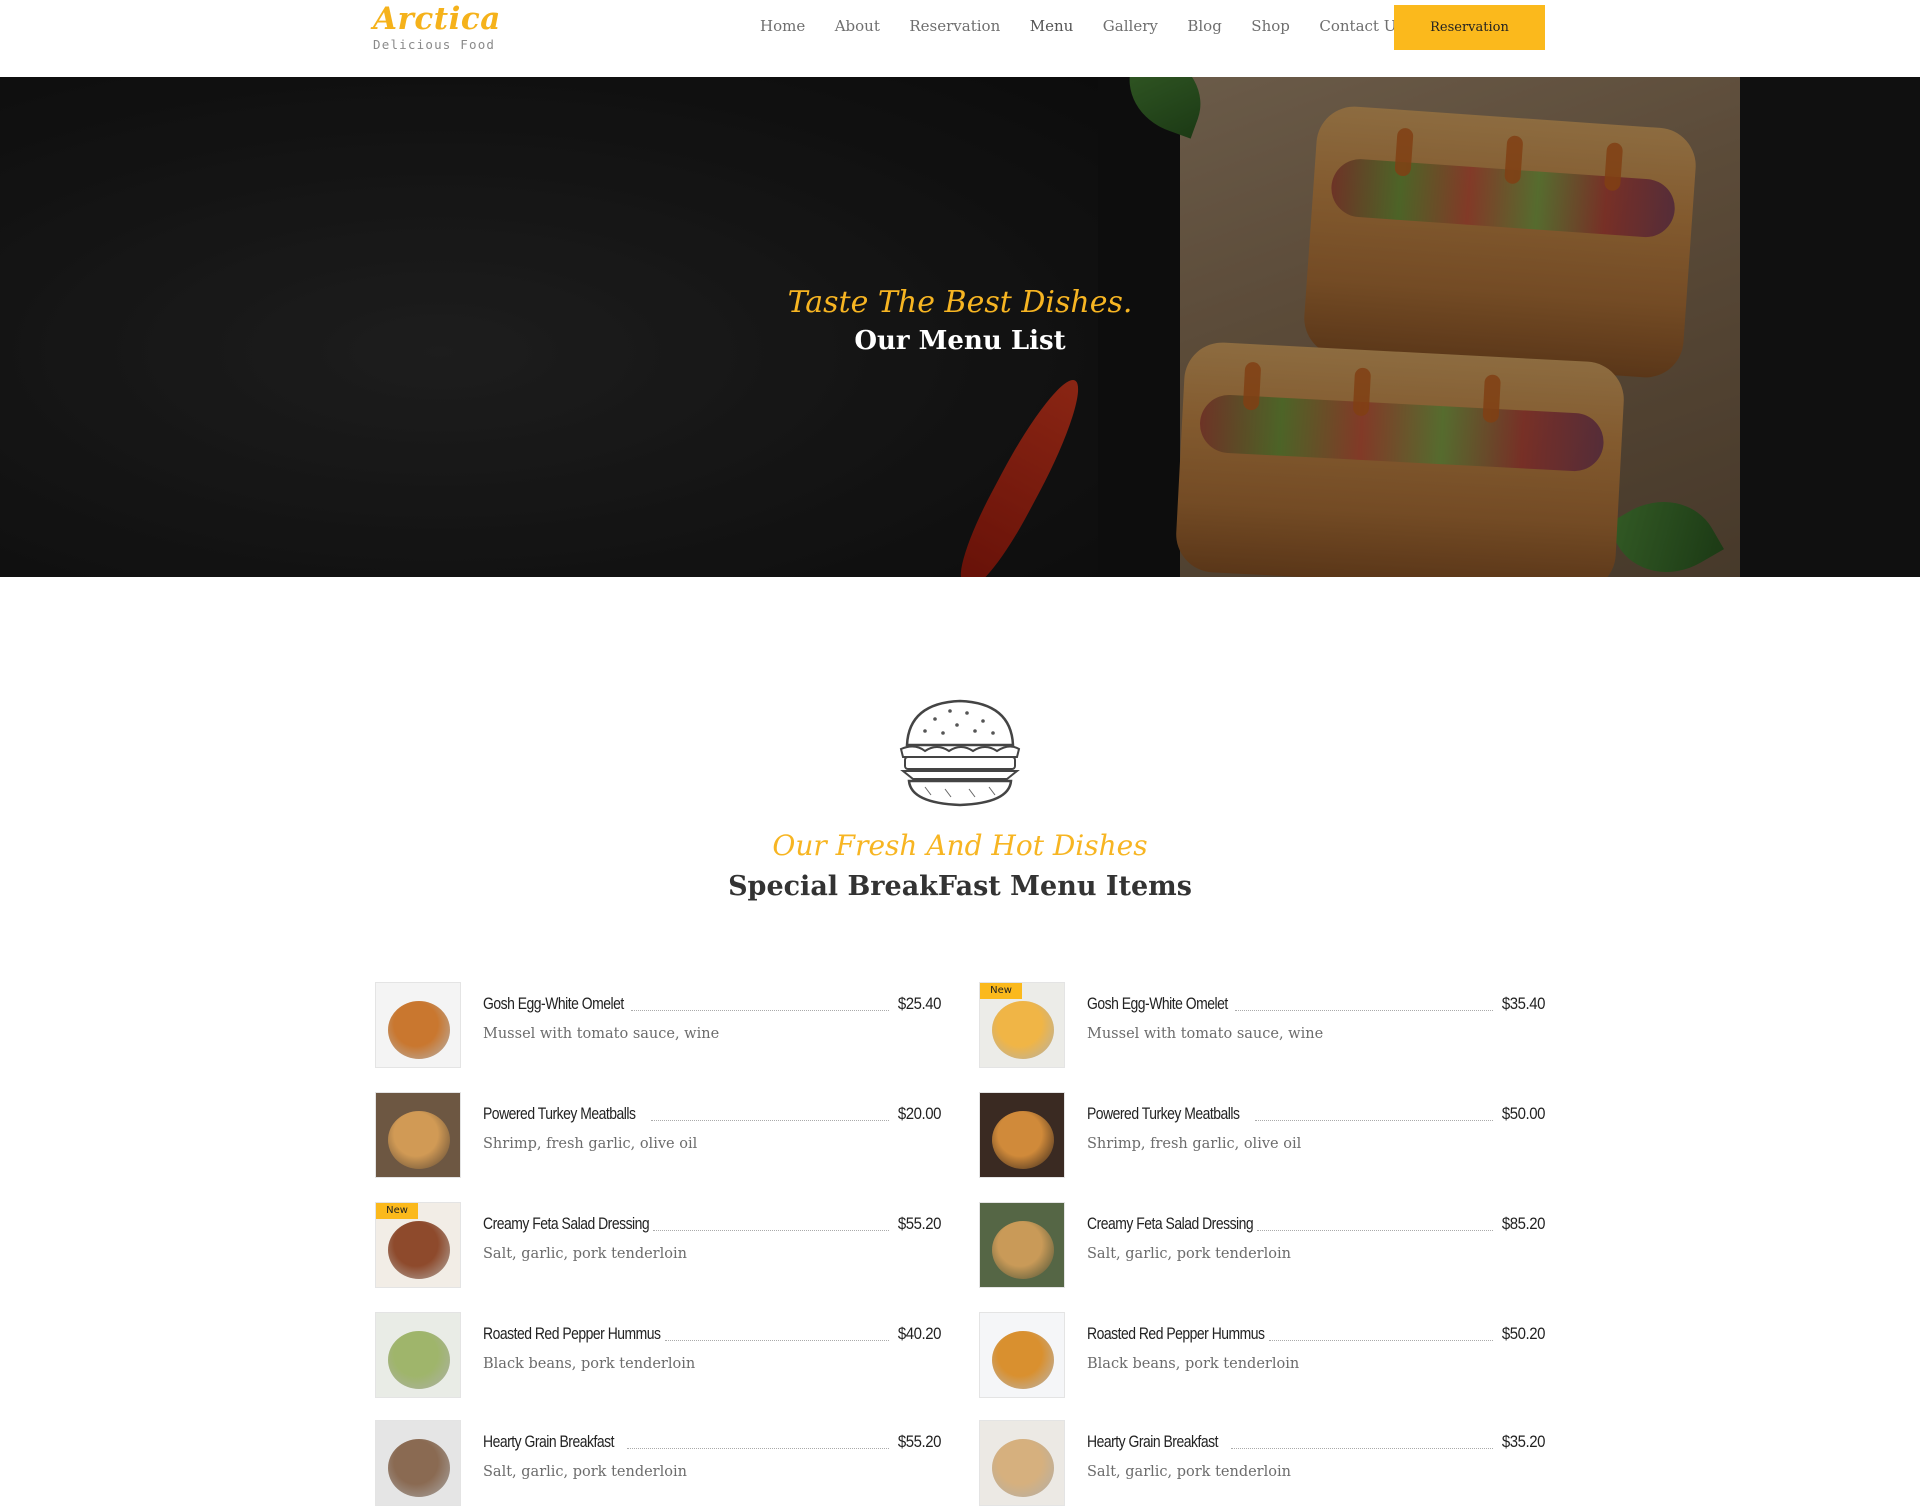 This screenshot has width=1920, height=1511. What do you see at coordinates (1469, 27) in the screenshot?
I see `reservation-button: Reservation` at bounding box center [1469, 27].